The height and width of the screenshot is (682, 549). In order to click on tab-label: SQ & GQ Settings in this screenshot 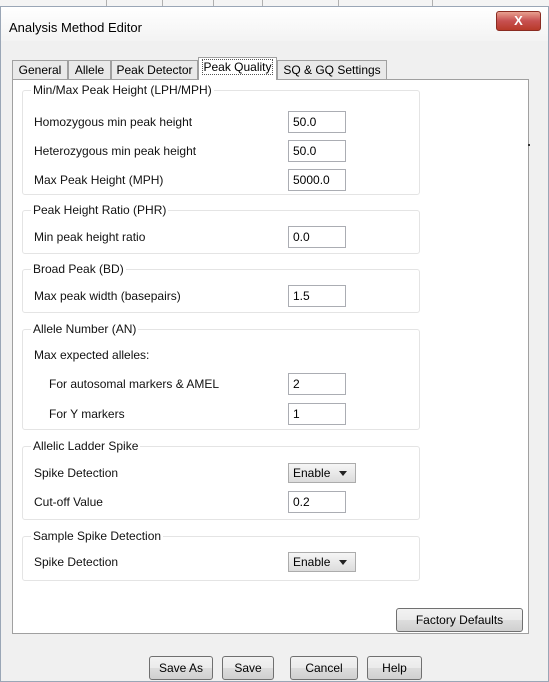, I will do `click(332, 70)`.